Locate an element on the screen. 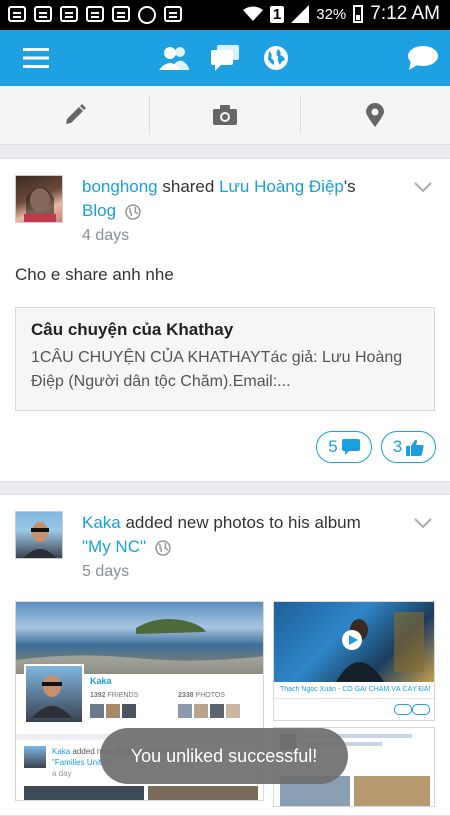 This screenshot has width=450, height=816. thumb-sub-name: Kaka is located at coordinates (61, 751).